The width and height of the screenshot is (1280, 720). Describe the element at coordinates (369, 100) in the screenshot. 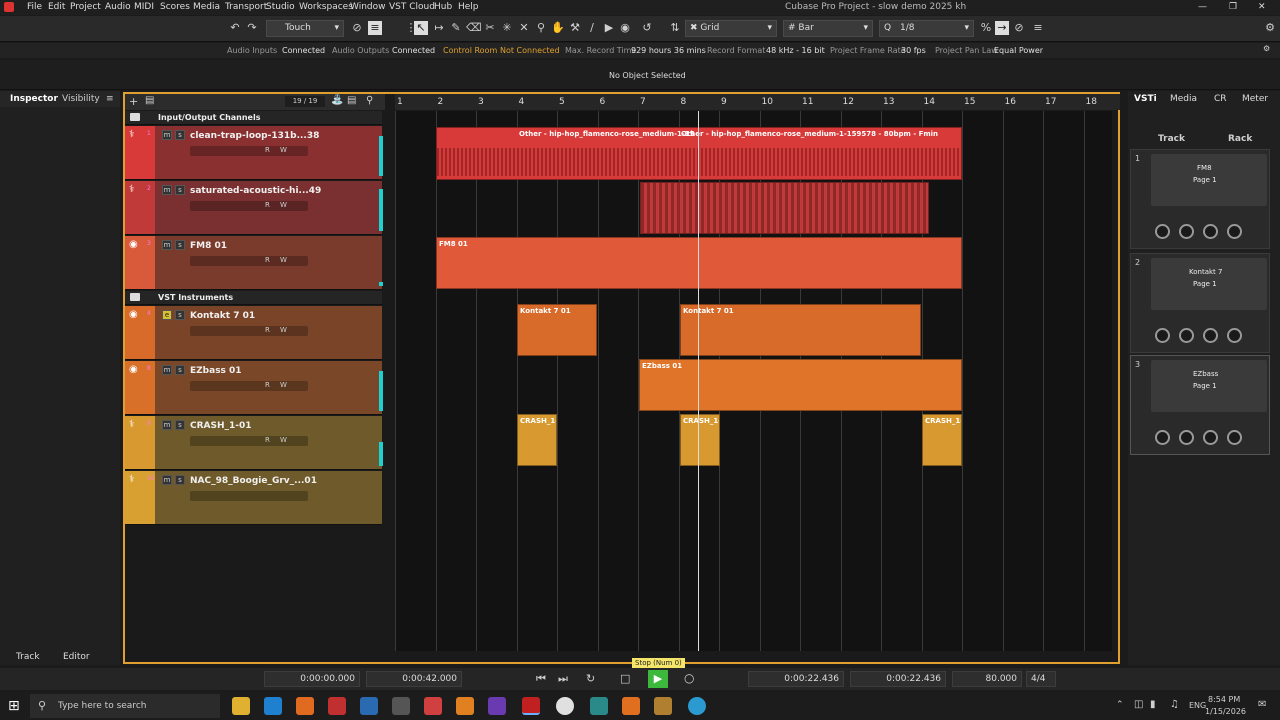

I see `search-icon: ⚲` at that location.